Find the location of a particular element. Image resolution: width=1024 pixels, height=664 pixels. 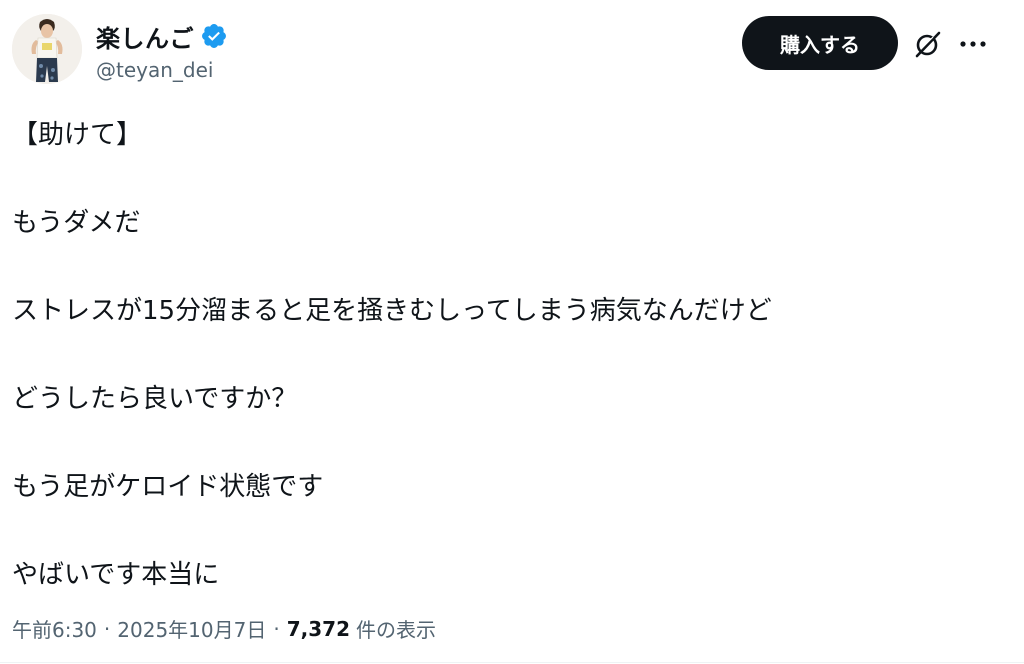

post-header: 楽しんご @teyan_dei 購入する is located at coordinates (512, 52).